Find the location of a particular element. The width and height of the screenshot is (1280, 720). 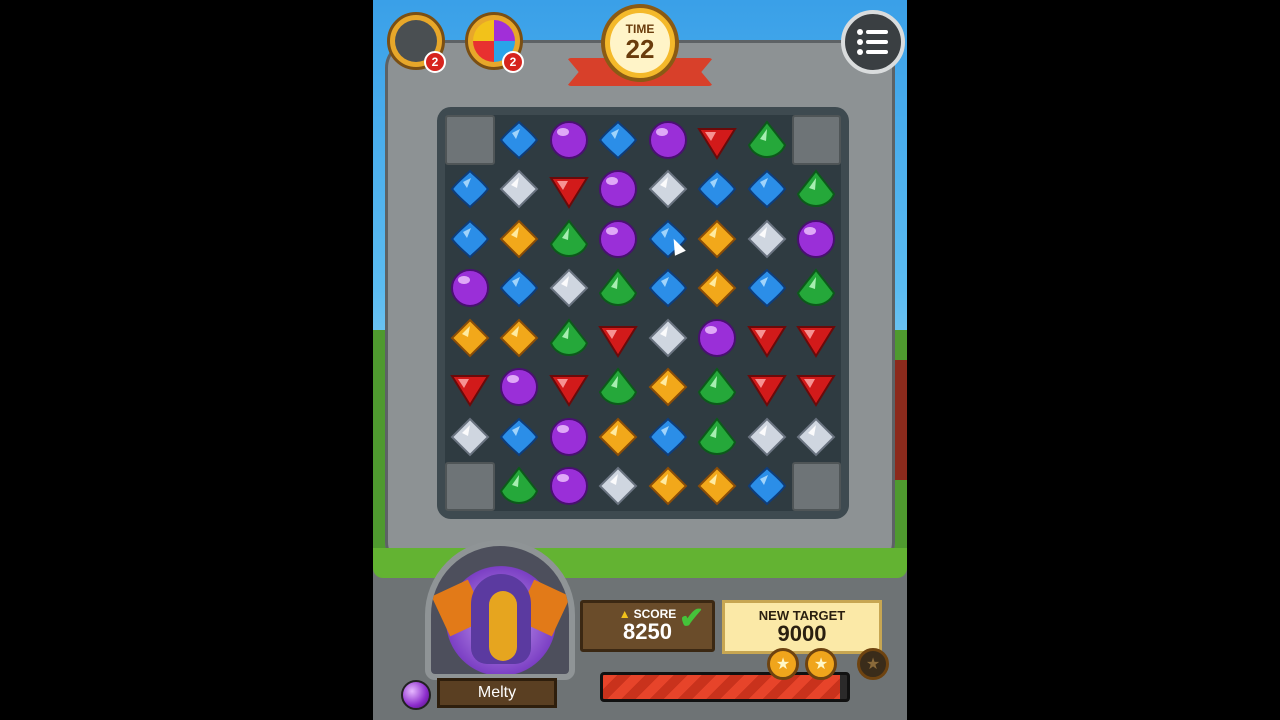

hammer-count-badge: 2 is located at coordinates (435, 62).